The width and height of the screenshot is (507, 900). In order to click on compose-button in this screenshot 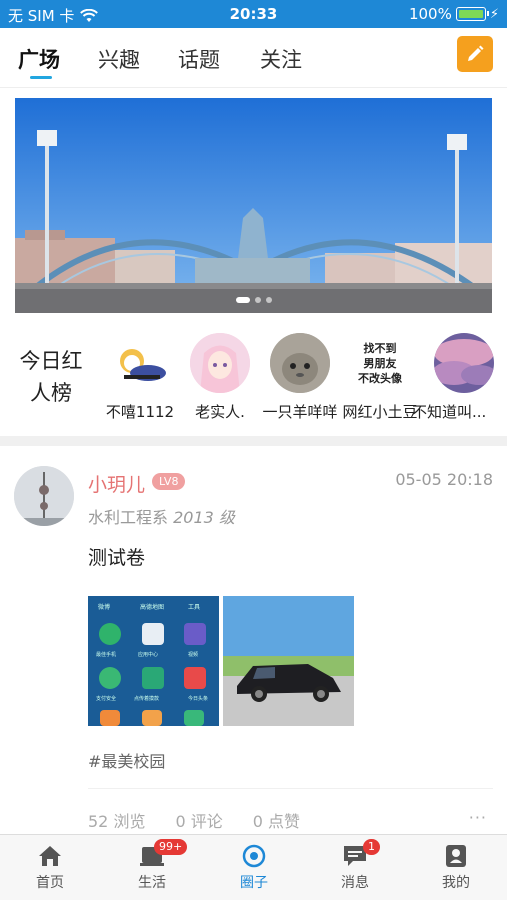, I will do `click(475, 54)`.